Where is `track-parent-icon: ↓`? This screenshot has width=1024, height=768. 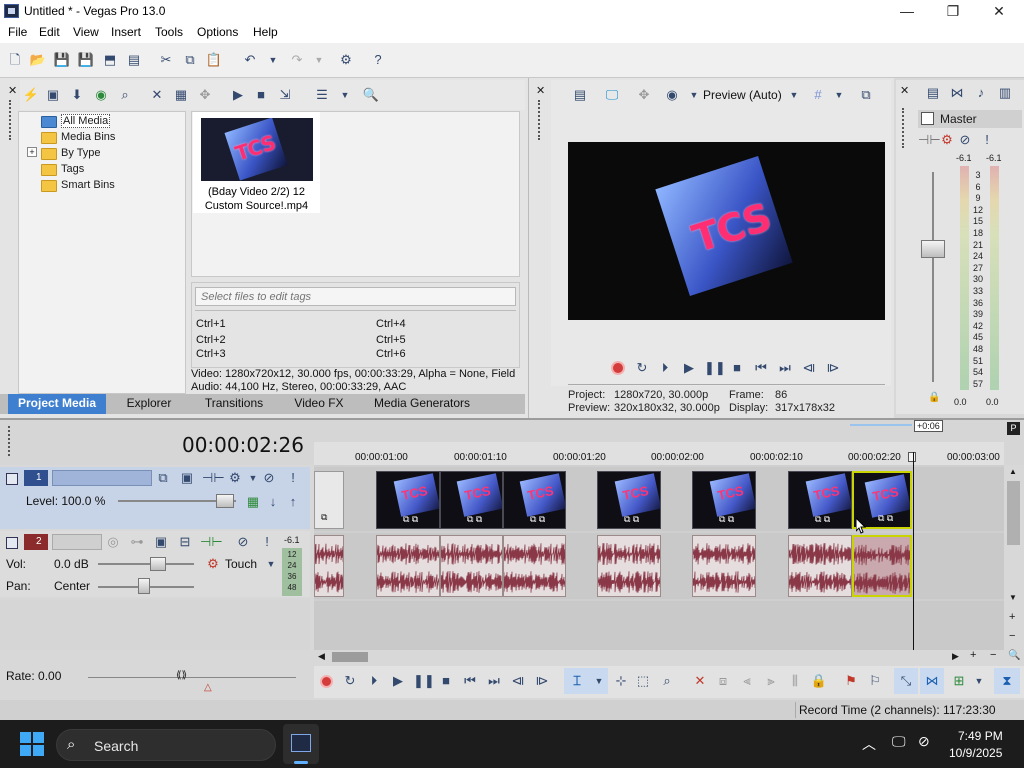
track-parent-icon: ↓ is located at coordinates (273, 502).